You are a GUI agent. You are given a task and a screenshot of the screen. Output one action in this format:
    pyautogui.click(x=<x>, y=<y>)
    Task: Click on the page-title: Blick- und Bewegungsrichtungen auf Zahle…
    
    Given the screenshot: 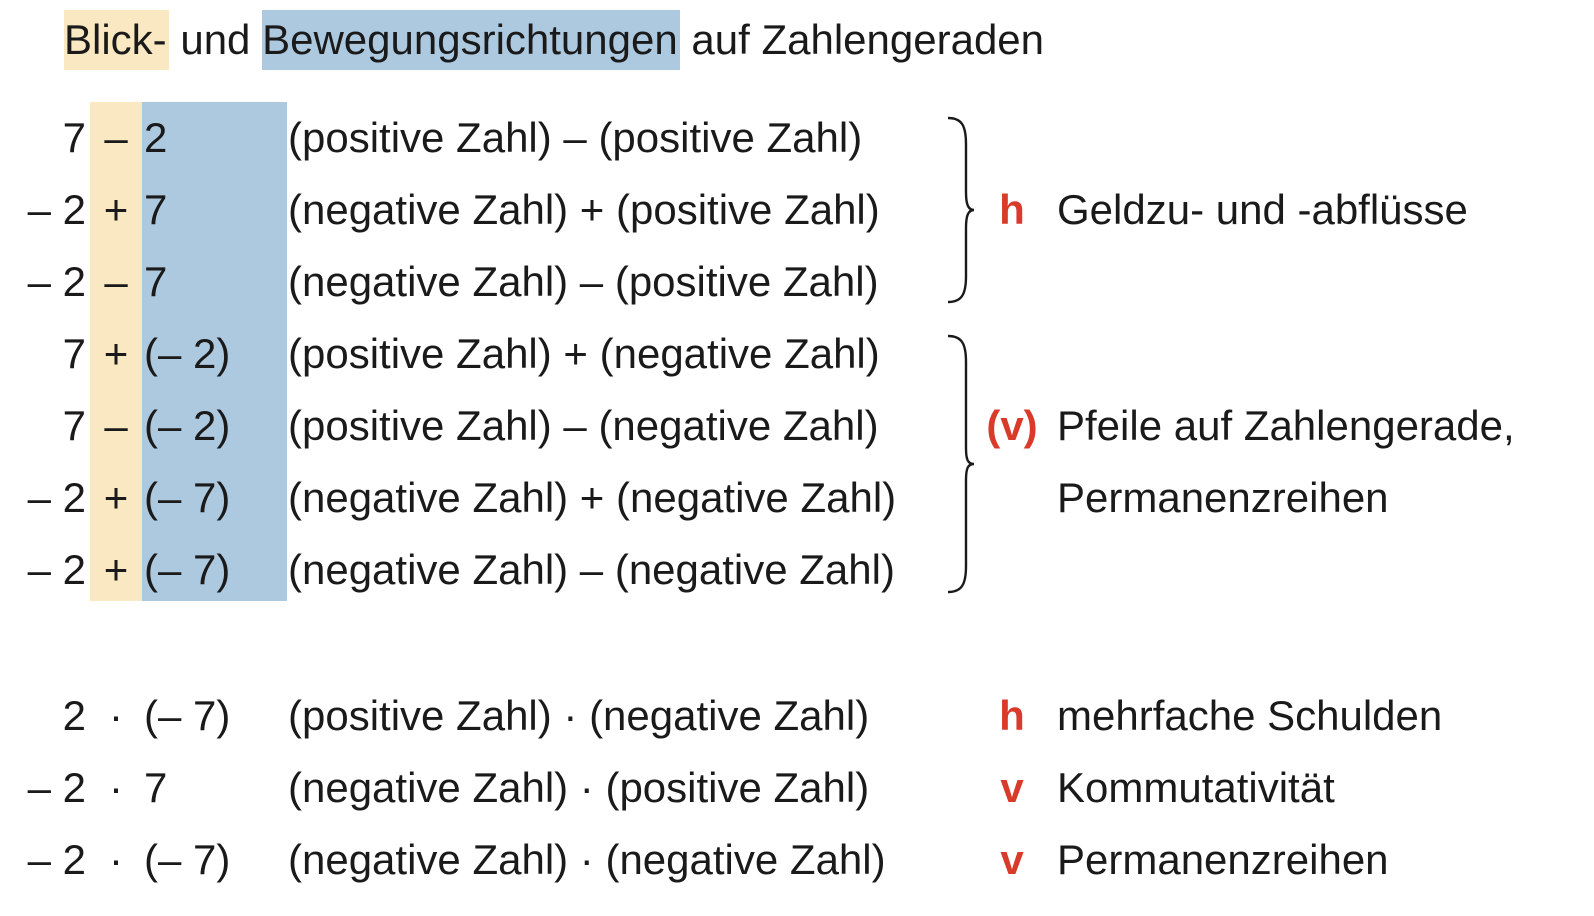 What is the action you would take?
    pyautogui.click(x=554, y=40)
    